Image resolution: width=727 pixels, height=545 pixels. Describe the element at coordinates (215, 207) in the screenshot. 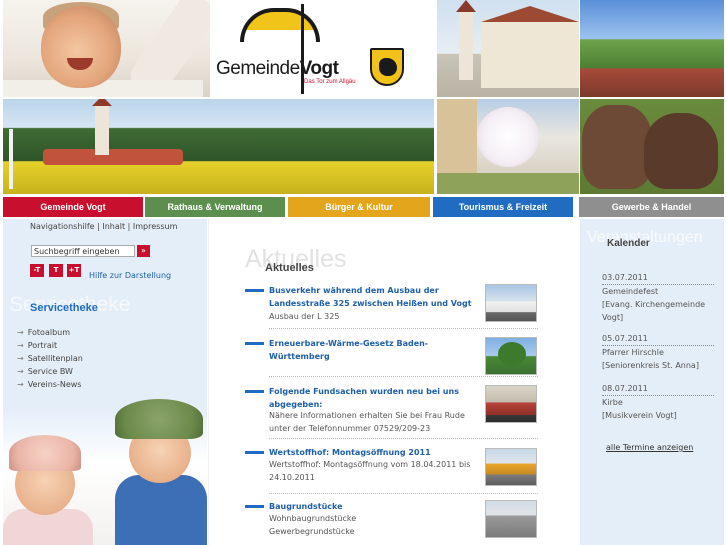

I see `nav-rathaus-verwaltung: Rathaus & Verwaltung` at that location.